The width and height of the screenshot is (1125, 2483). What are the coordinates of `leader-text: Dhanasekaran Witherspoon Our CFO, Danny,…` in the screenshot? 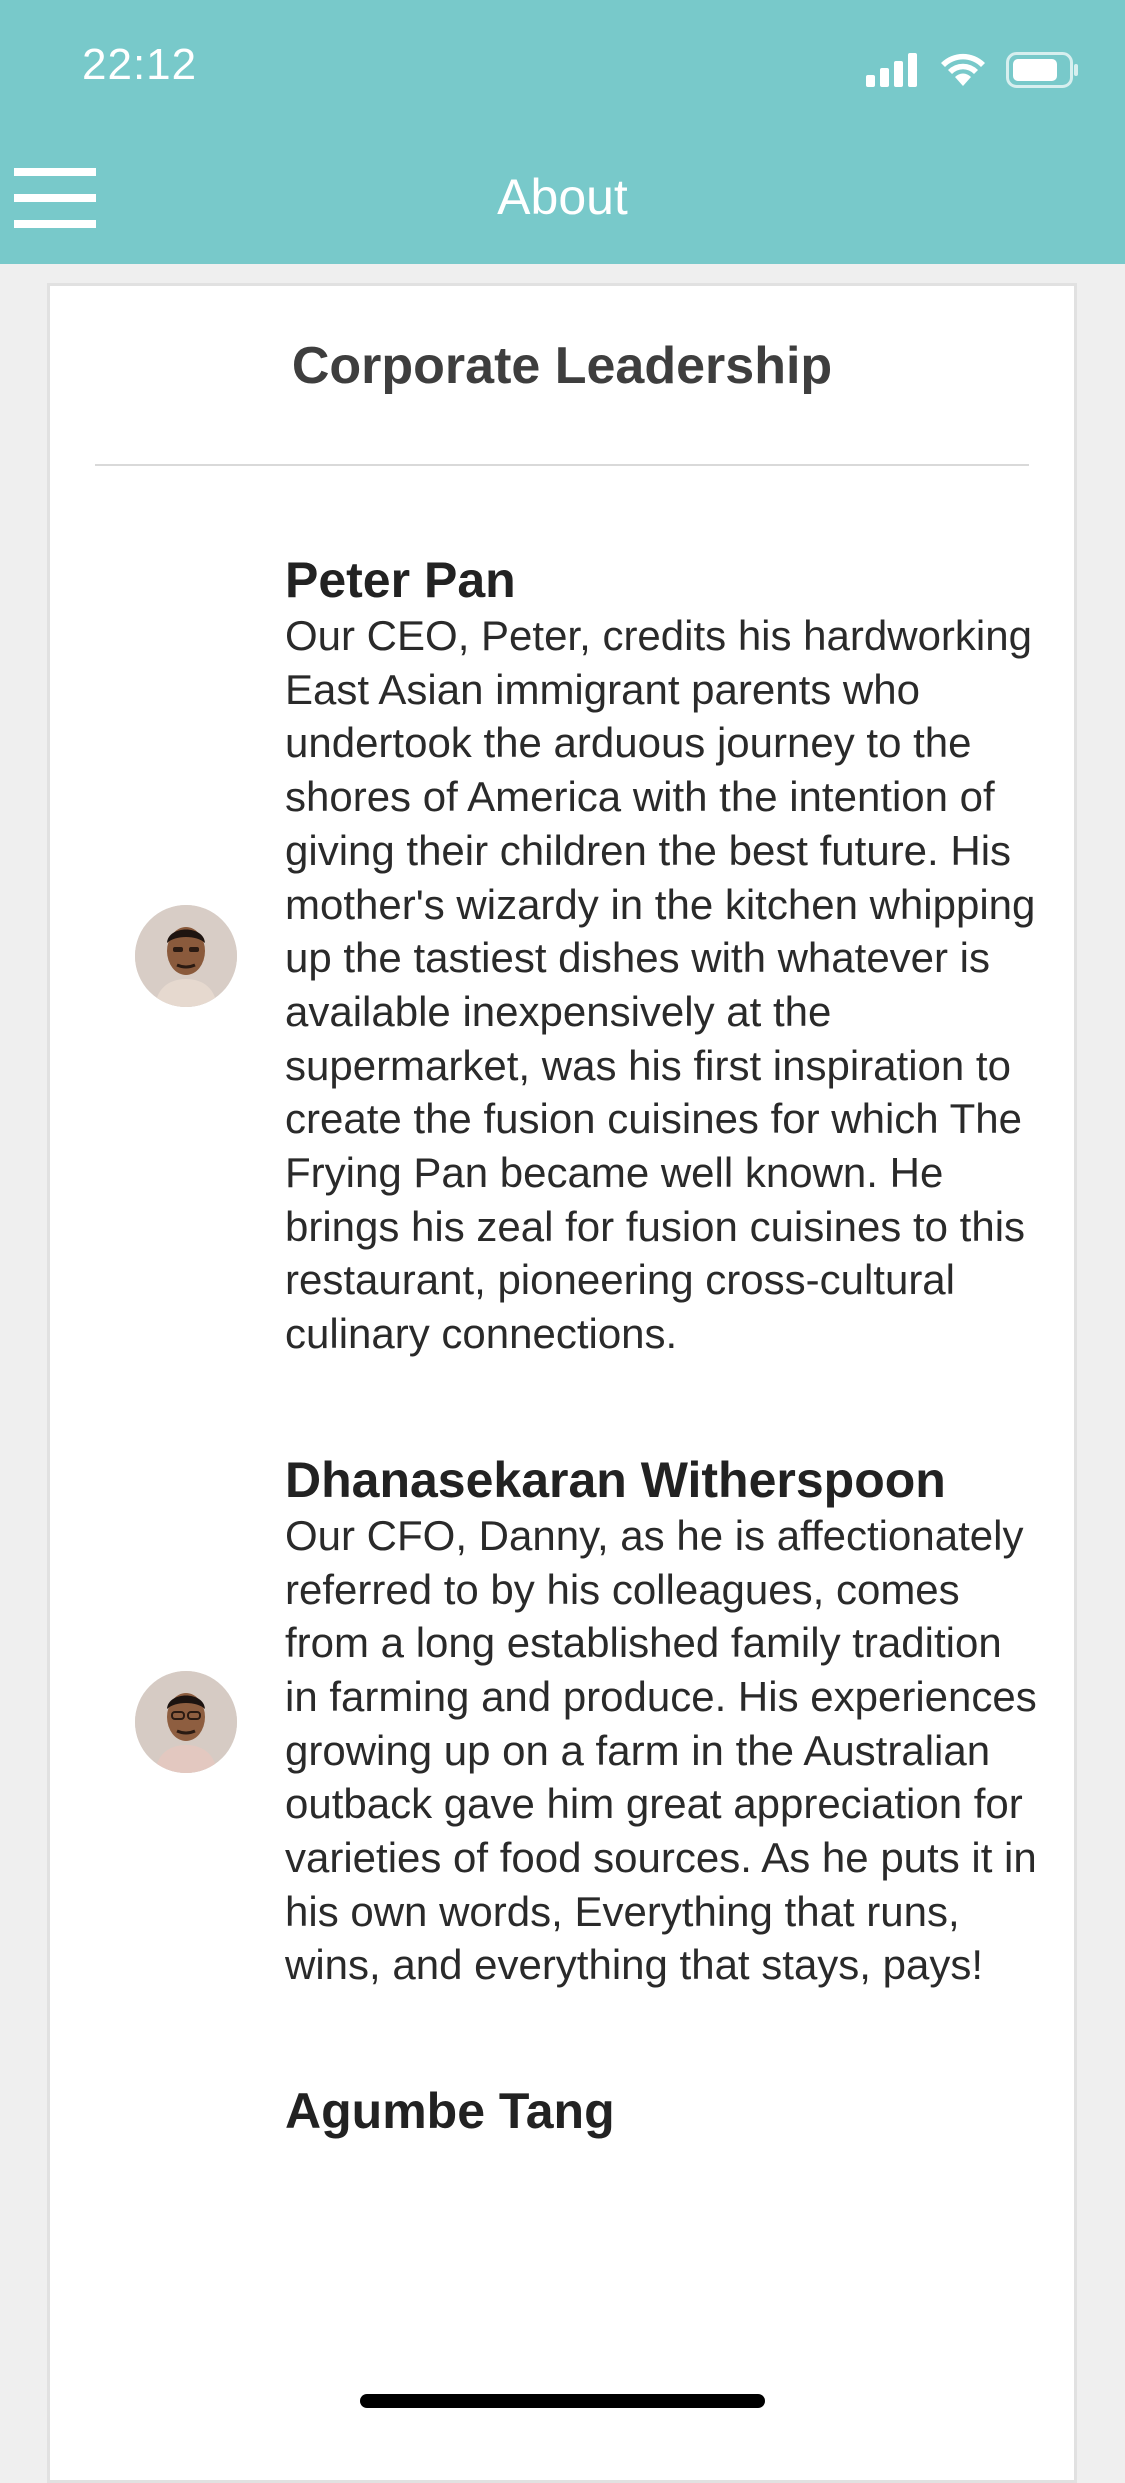 It's located at (665, 1721).